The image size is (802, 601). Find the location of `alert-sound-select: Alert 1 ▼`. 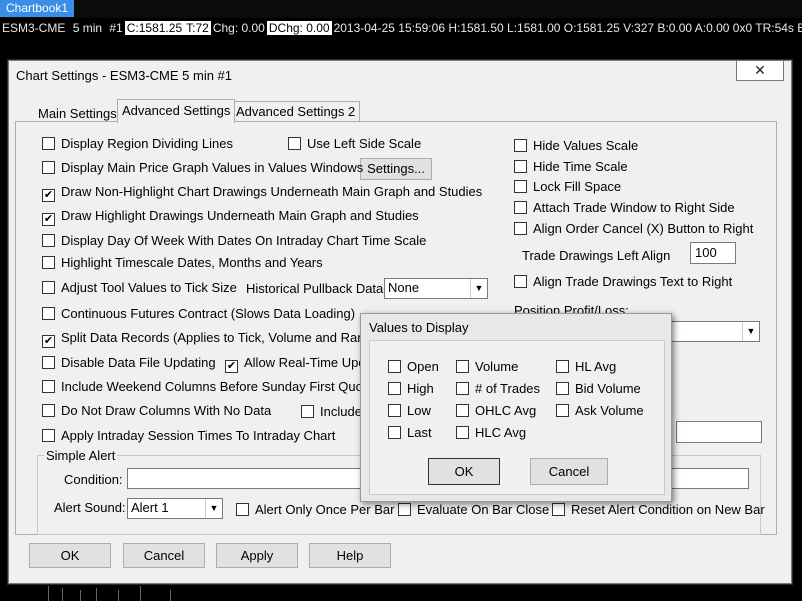

alert-sound-select: Alert 1 ▼ is located at coordinates (175, 508).